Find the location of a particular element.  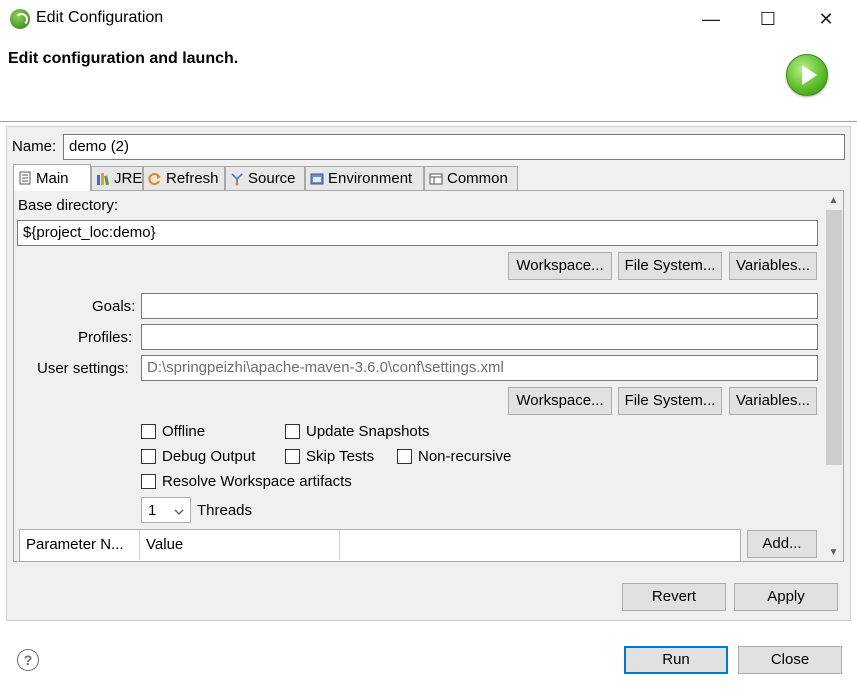

resolve-workspace-checkbox-box is located at coordinates (148, 481).